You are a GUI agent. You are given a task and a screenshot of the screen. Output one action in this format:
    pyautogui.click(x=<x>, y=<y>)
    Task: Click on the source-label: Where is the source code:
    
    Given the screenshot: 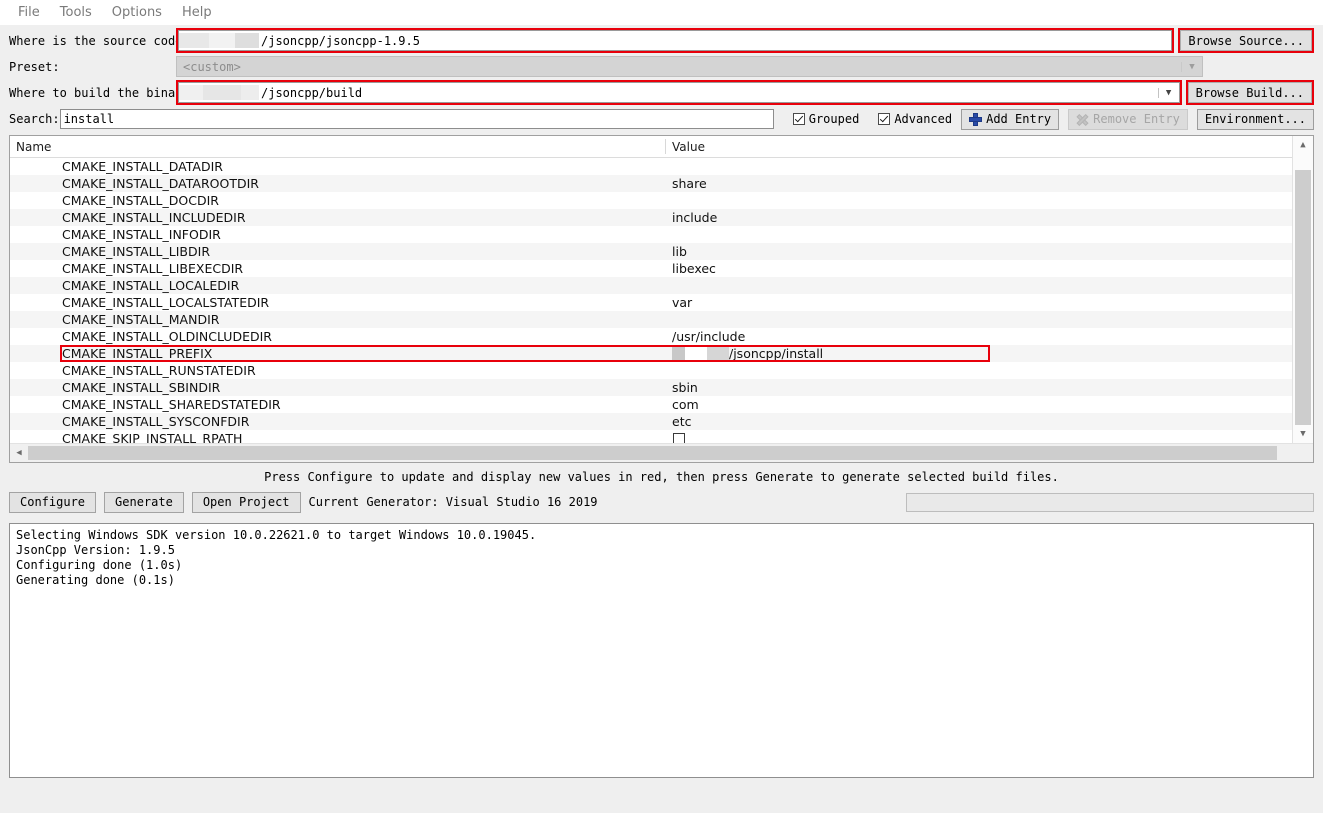 What is the action you would take?
    pyautogui.click(x=99, y=40)
    